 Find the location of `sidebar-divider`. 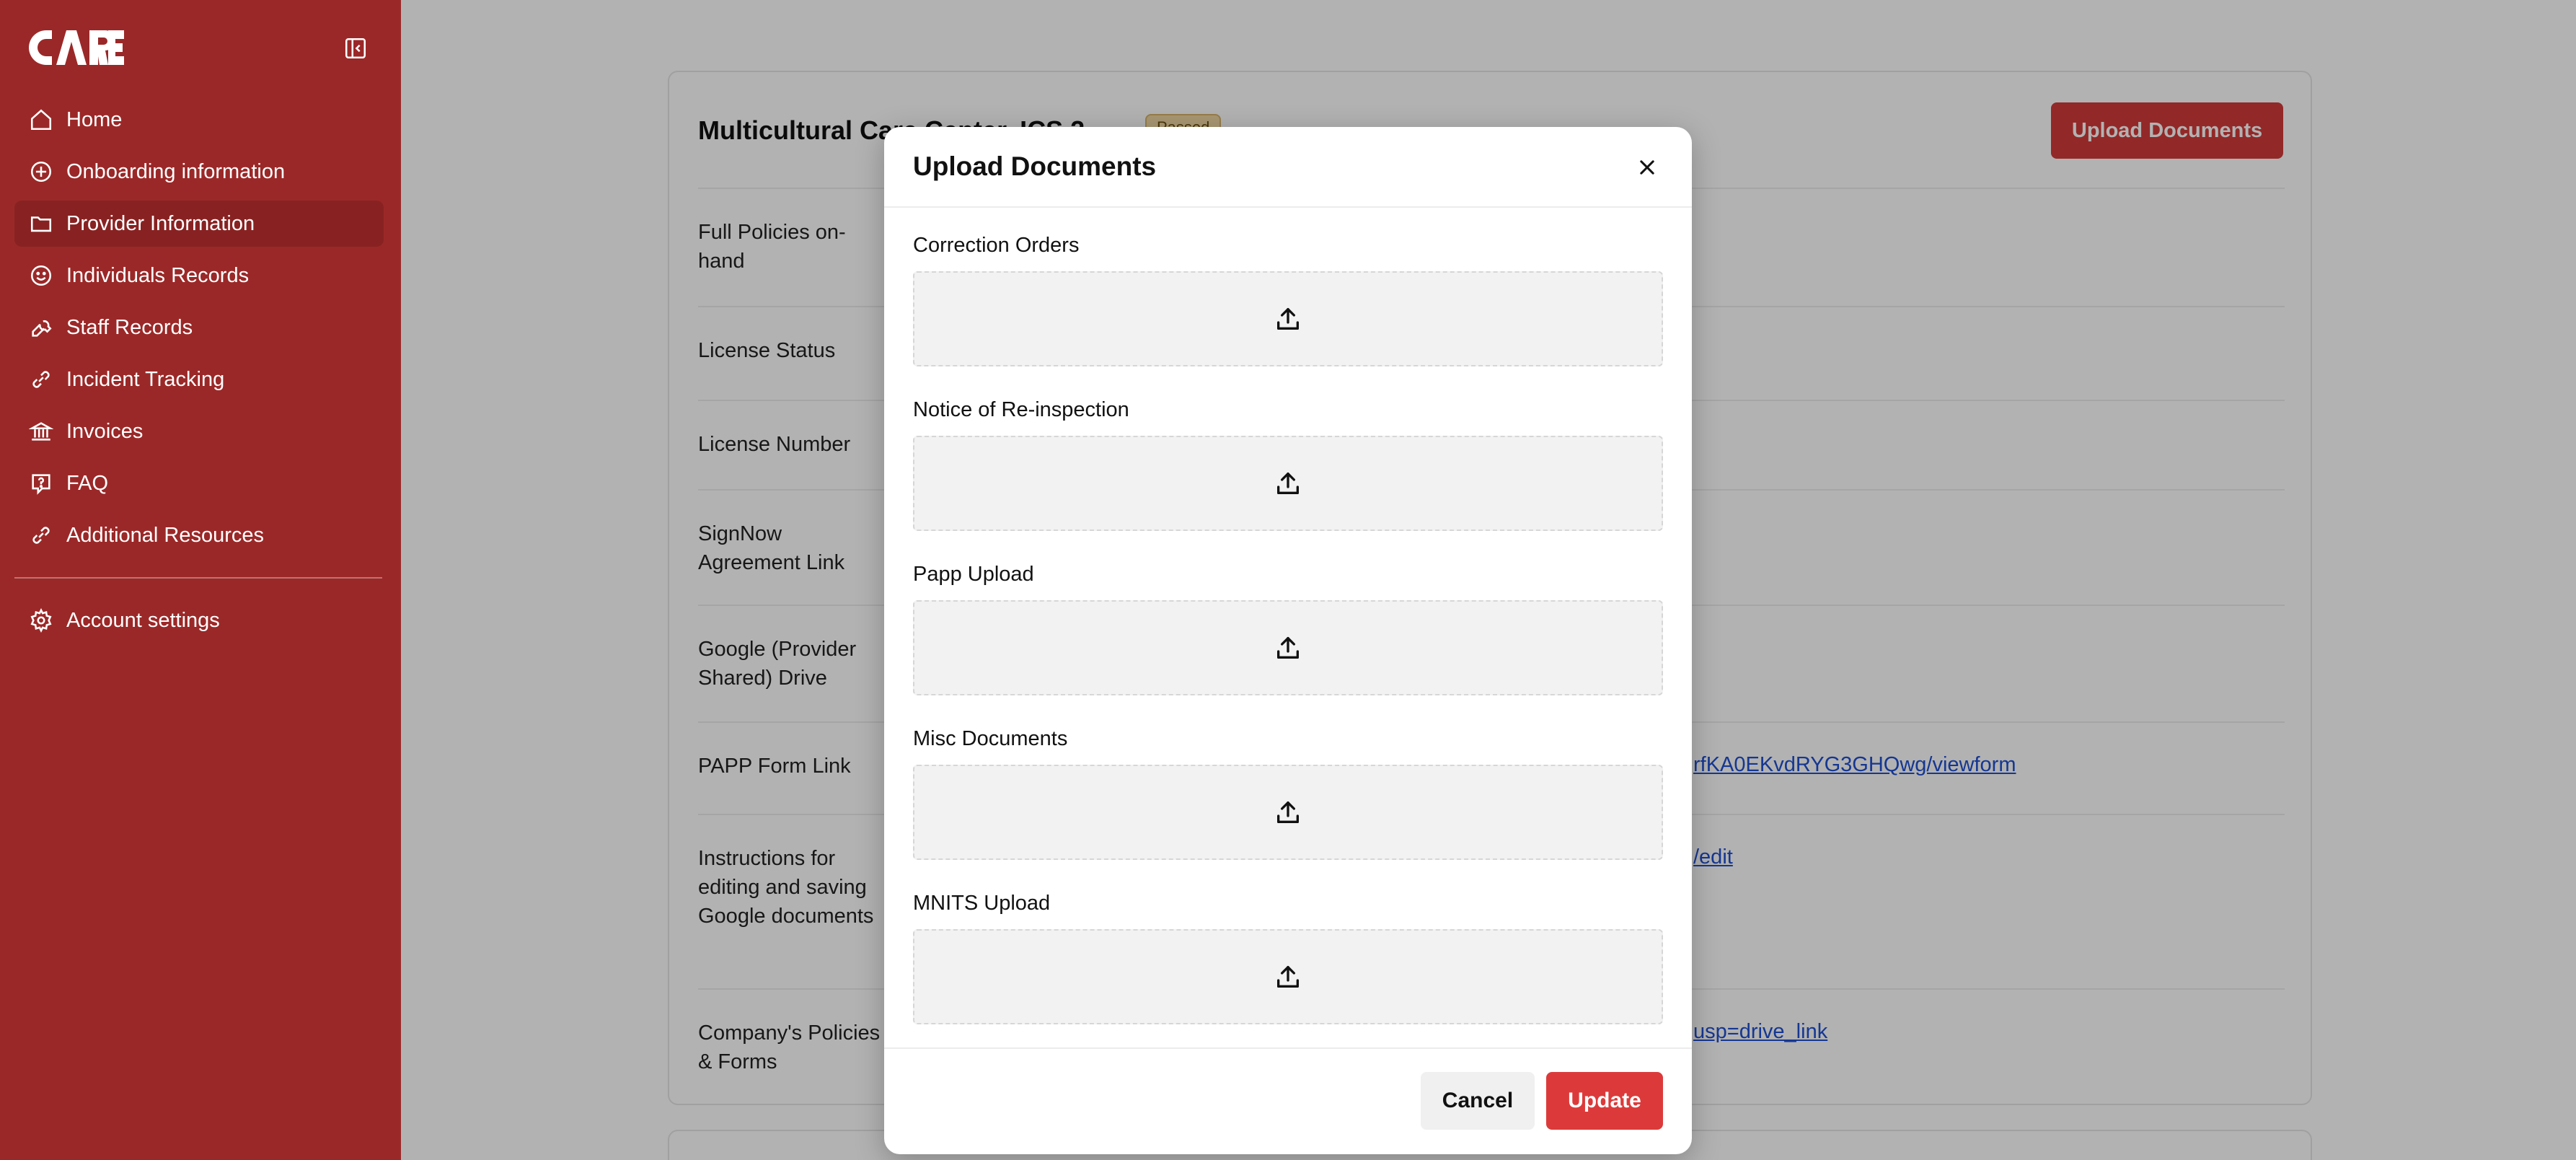

sidebar-divider is located at coordinates (198, 578).